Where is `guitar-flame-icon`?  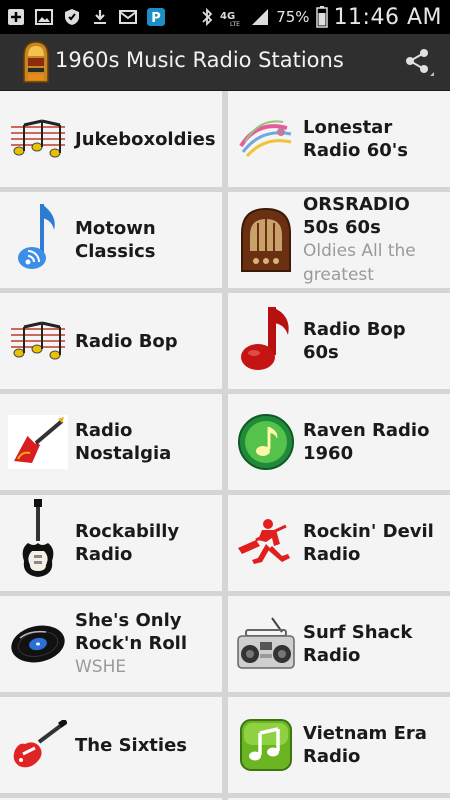 guitar-flame-icon is located at coordinates (38, 442).